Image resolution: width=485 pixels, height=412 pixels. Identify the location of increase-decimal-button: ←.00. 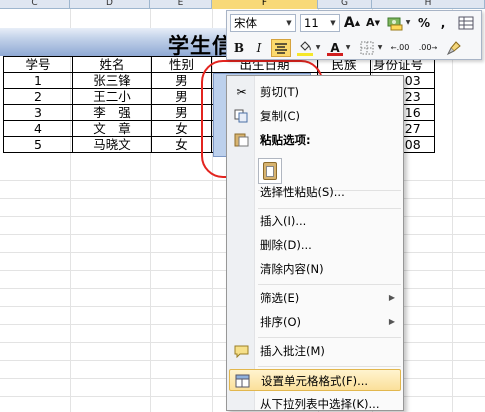
(400, 48).